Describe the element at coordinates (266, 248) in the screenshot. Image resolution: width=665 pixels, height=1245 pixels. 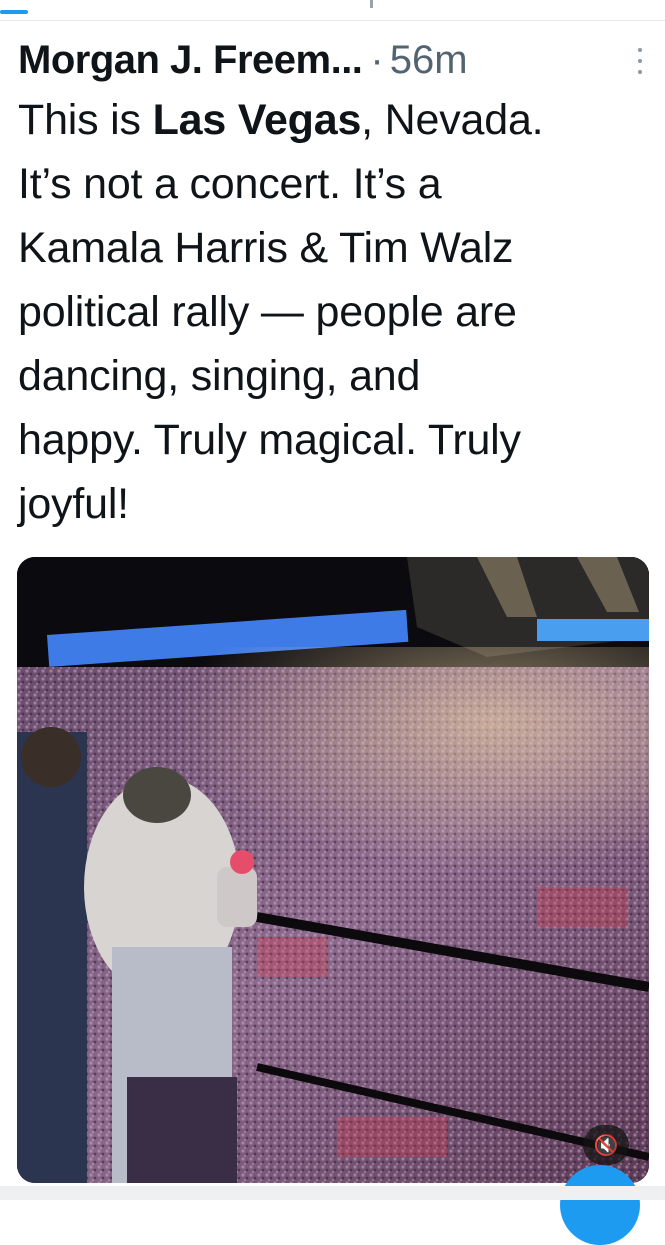
I see `post-text-line: Kamala Harris & Tim Walz` at that location.